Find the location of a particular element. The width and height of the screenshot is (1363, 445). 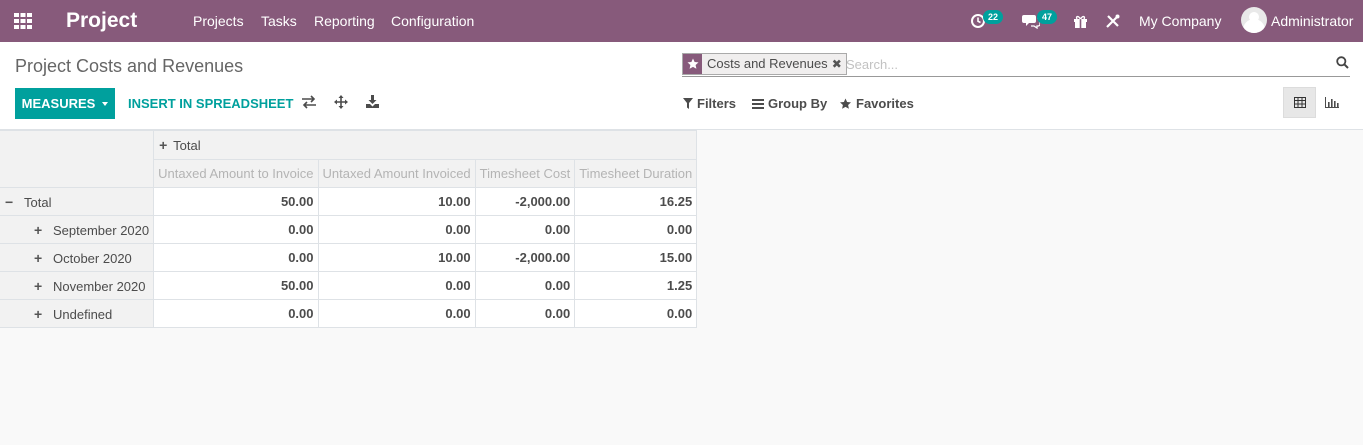

table-row: + October 2020 0.00 10.00 -2,000.00 15.00 is located at coordinates (349, 257).